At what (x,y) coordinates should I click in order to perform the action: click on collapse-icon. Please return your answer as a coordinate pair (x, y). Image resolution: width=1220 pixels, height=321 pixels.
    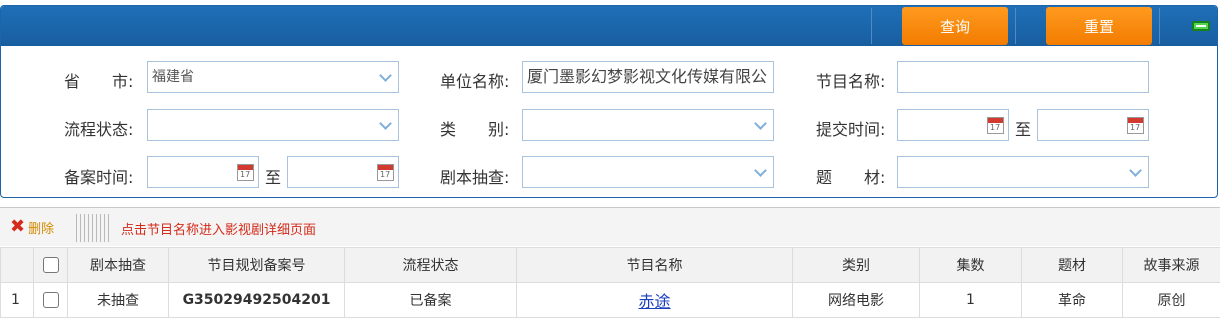
    Looking at the image, I should click on (1201, 26).